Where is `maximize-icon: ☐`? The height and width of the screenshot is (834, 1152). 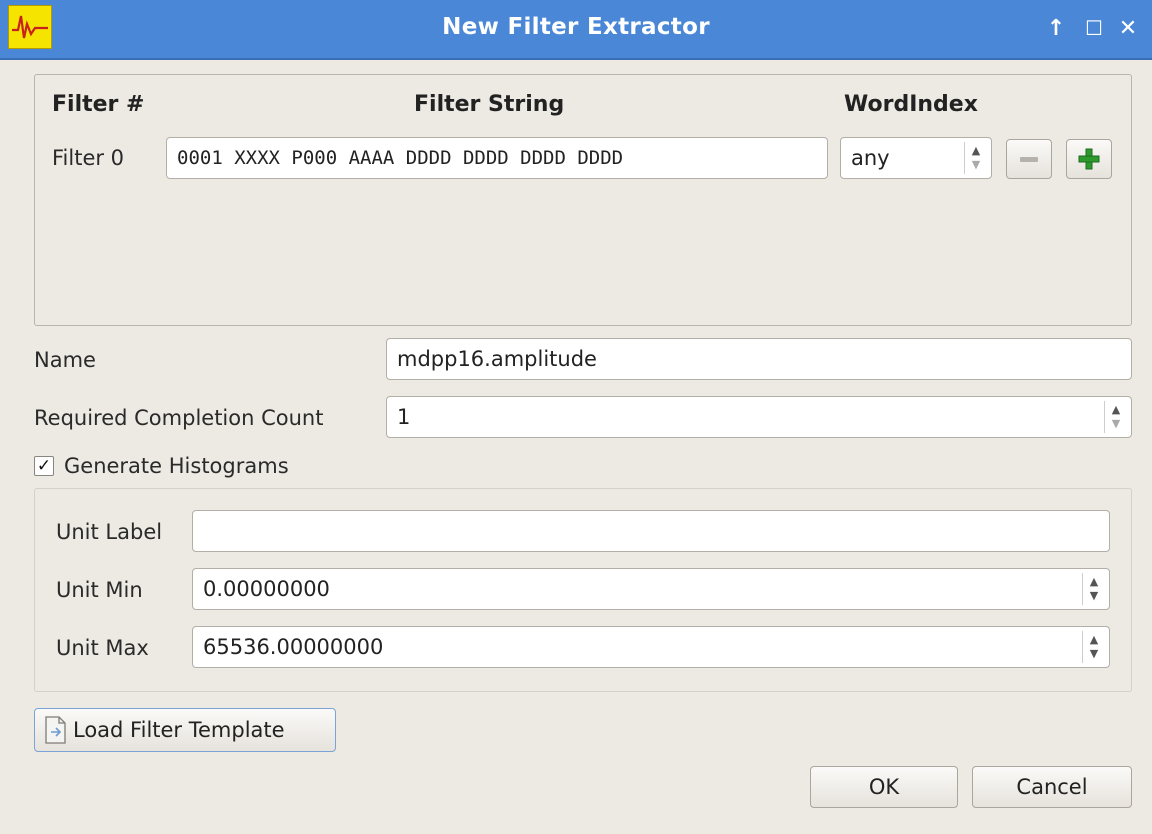
maximize-icon: ☐ is located at coordinates (1094, 28).